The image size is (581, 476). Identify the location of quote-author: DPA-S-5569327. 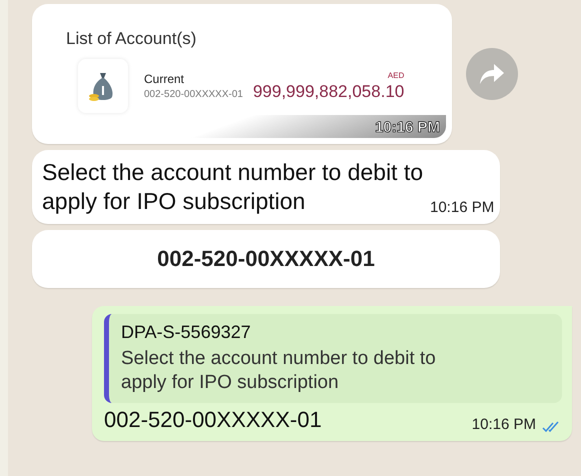
(186, 332).